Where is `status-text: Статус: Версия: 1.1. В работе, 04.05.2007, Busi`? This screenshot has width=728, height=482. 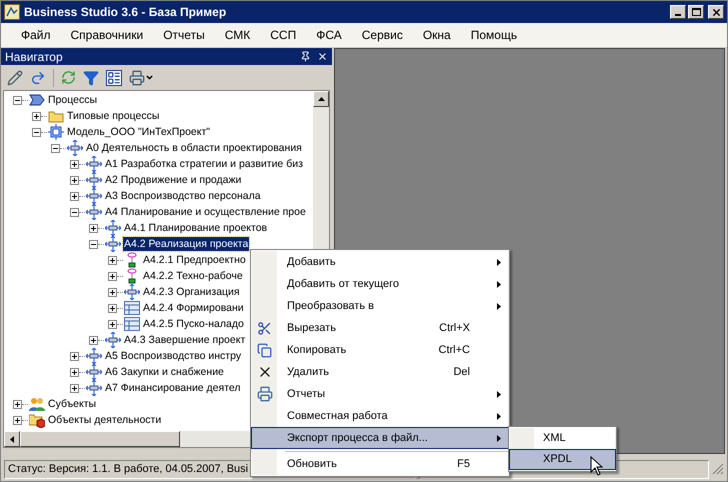 status-text: Статус: Версия: 1.1. В работе, 04.05.2007, Busi is located at coordinates (128, 469).